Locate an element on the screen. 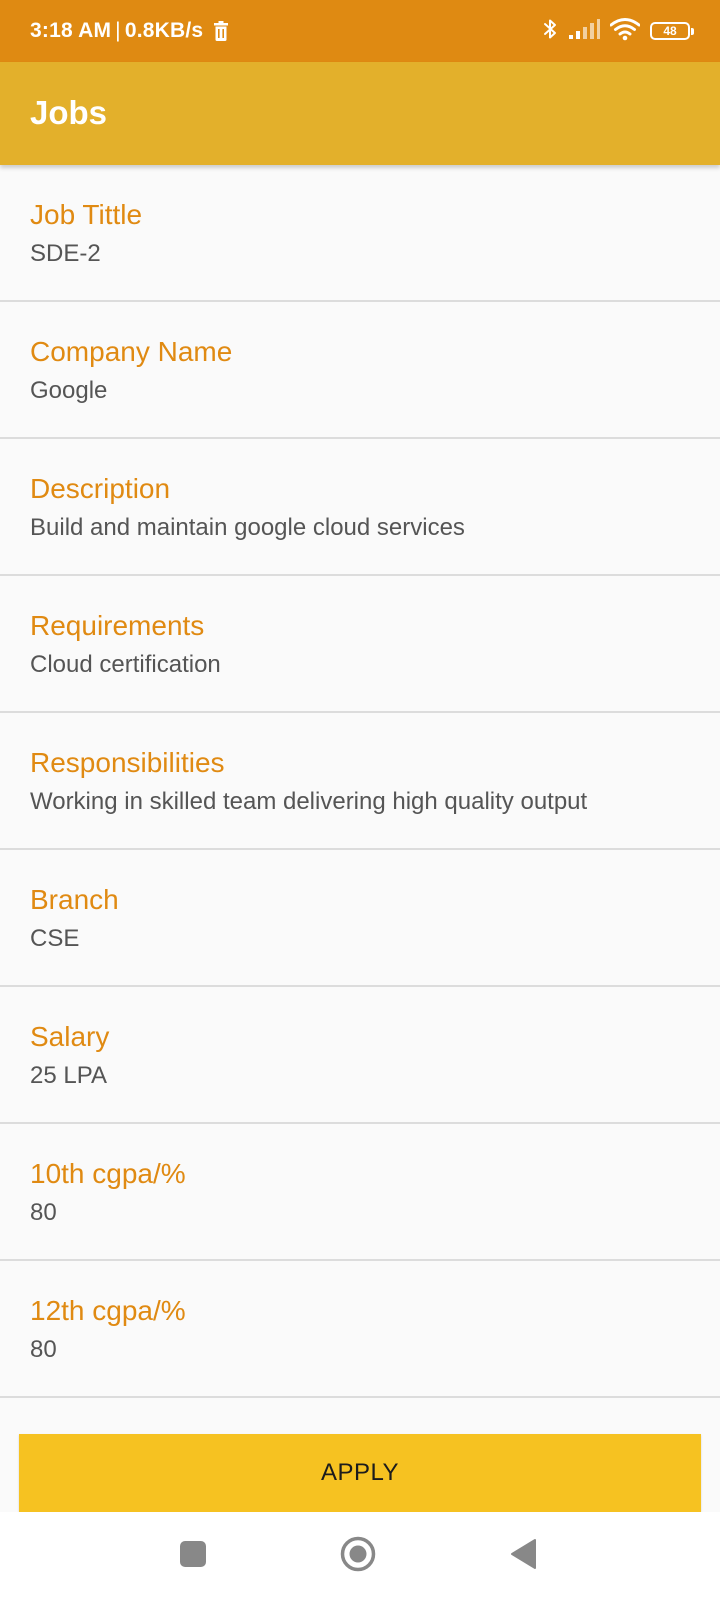 This screenshot has height=1600, width=720. home-button is located at coordinates (358, 1556).